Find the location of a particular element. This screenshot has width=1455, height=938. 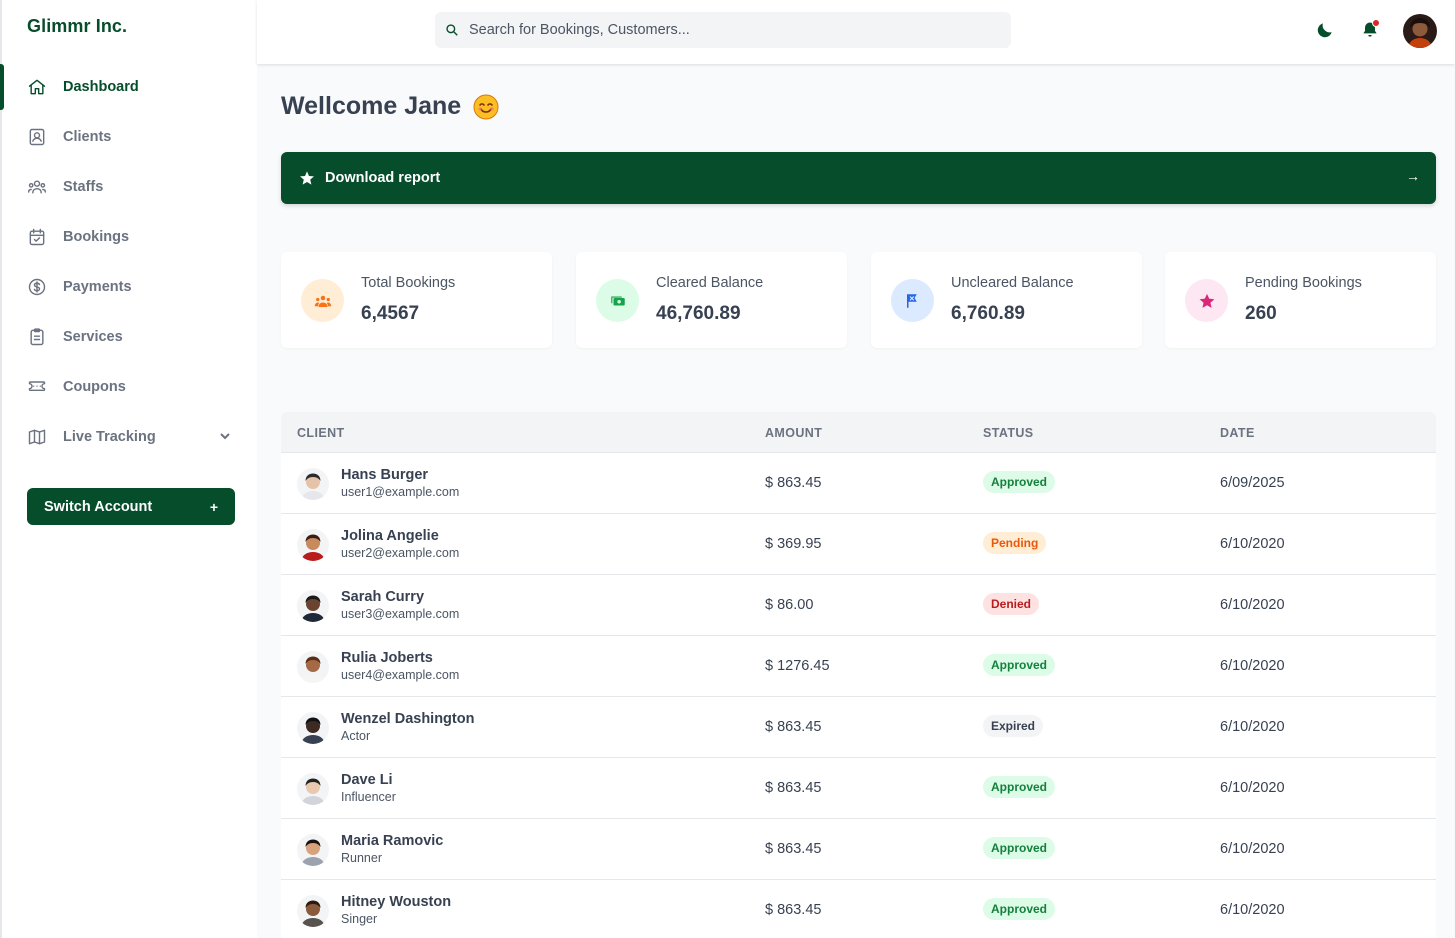

column-header-amount: AMOUNT is located at coordinates (793, 433).